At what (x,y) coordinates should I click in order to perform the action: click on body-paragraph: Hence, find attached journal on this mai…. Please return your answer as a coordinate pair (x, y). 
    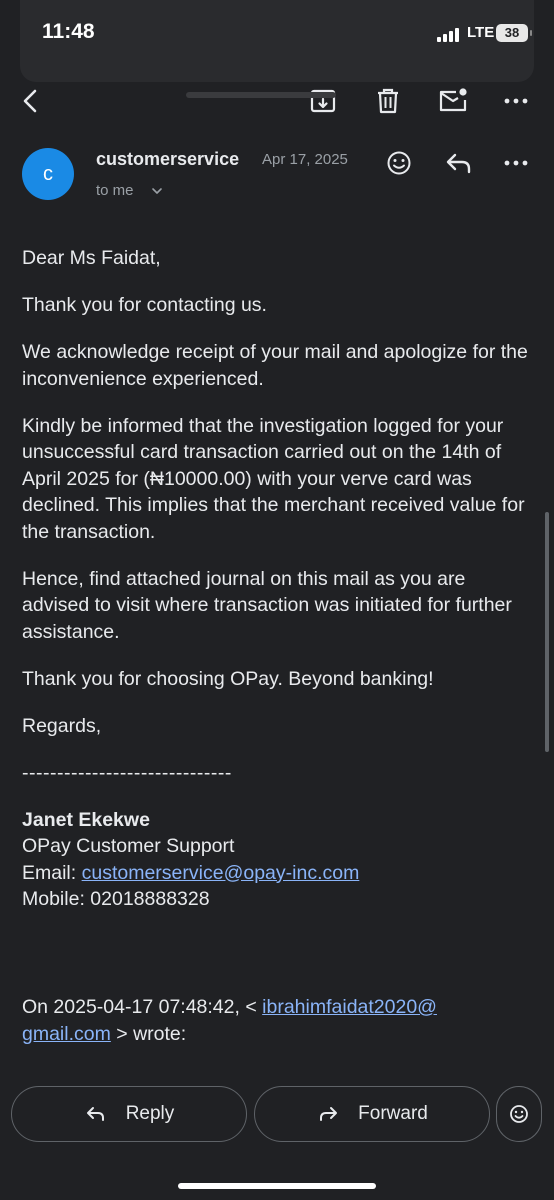
    Looking at the image, I should click on (267, 605).